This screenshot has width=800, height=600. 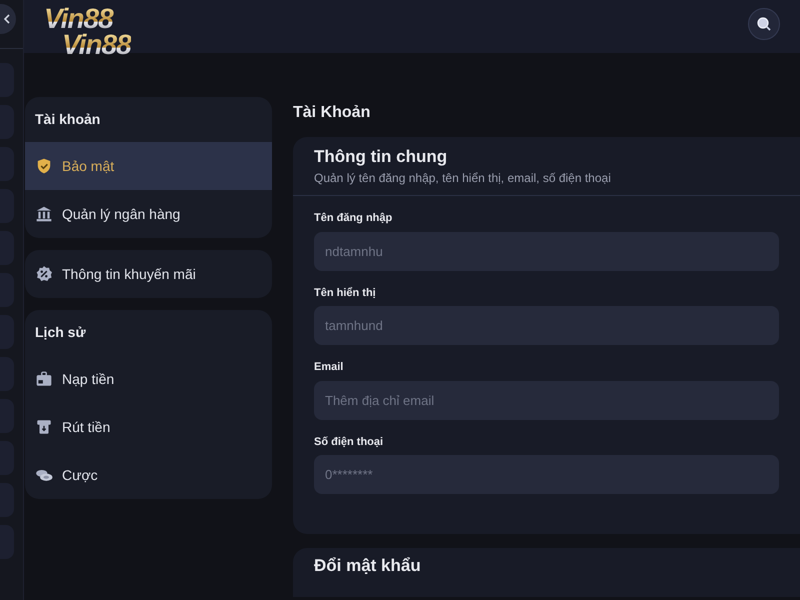 I want to click on shield-icon, so click(x=44, y=166).